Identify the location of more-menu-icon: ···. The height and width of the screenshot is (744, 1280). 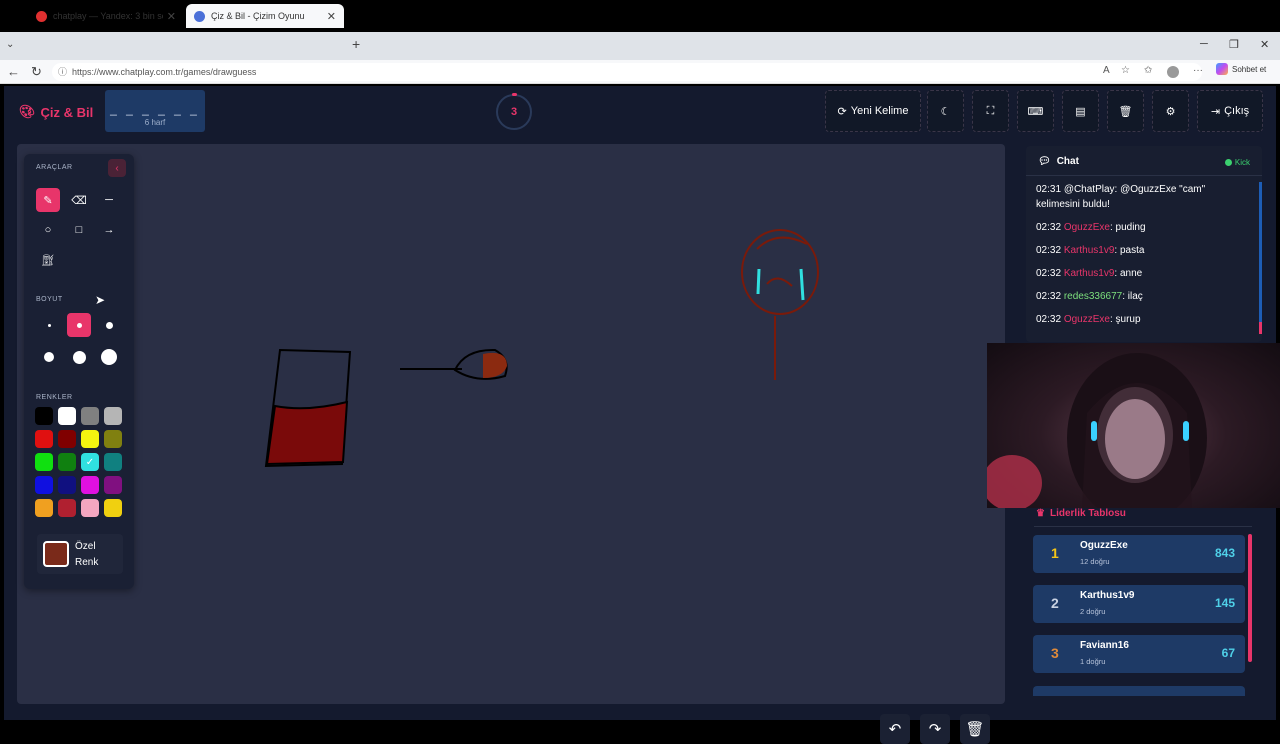
(1198, 70).